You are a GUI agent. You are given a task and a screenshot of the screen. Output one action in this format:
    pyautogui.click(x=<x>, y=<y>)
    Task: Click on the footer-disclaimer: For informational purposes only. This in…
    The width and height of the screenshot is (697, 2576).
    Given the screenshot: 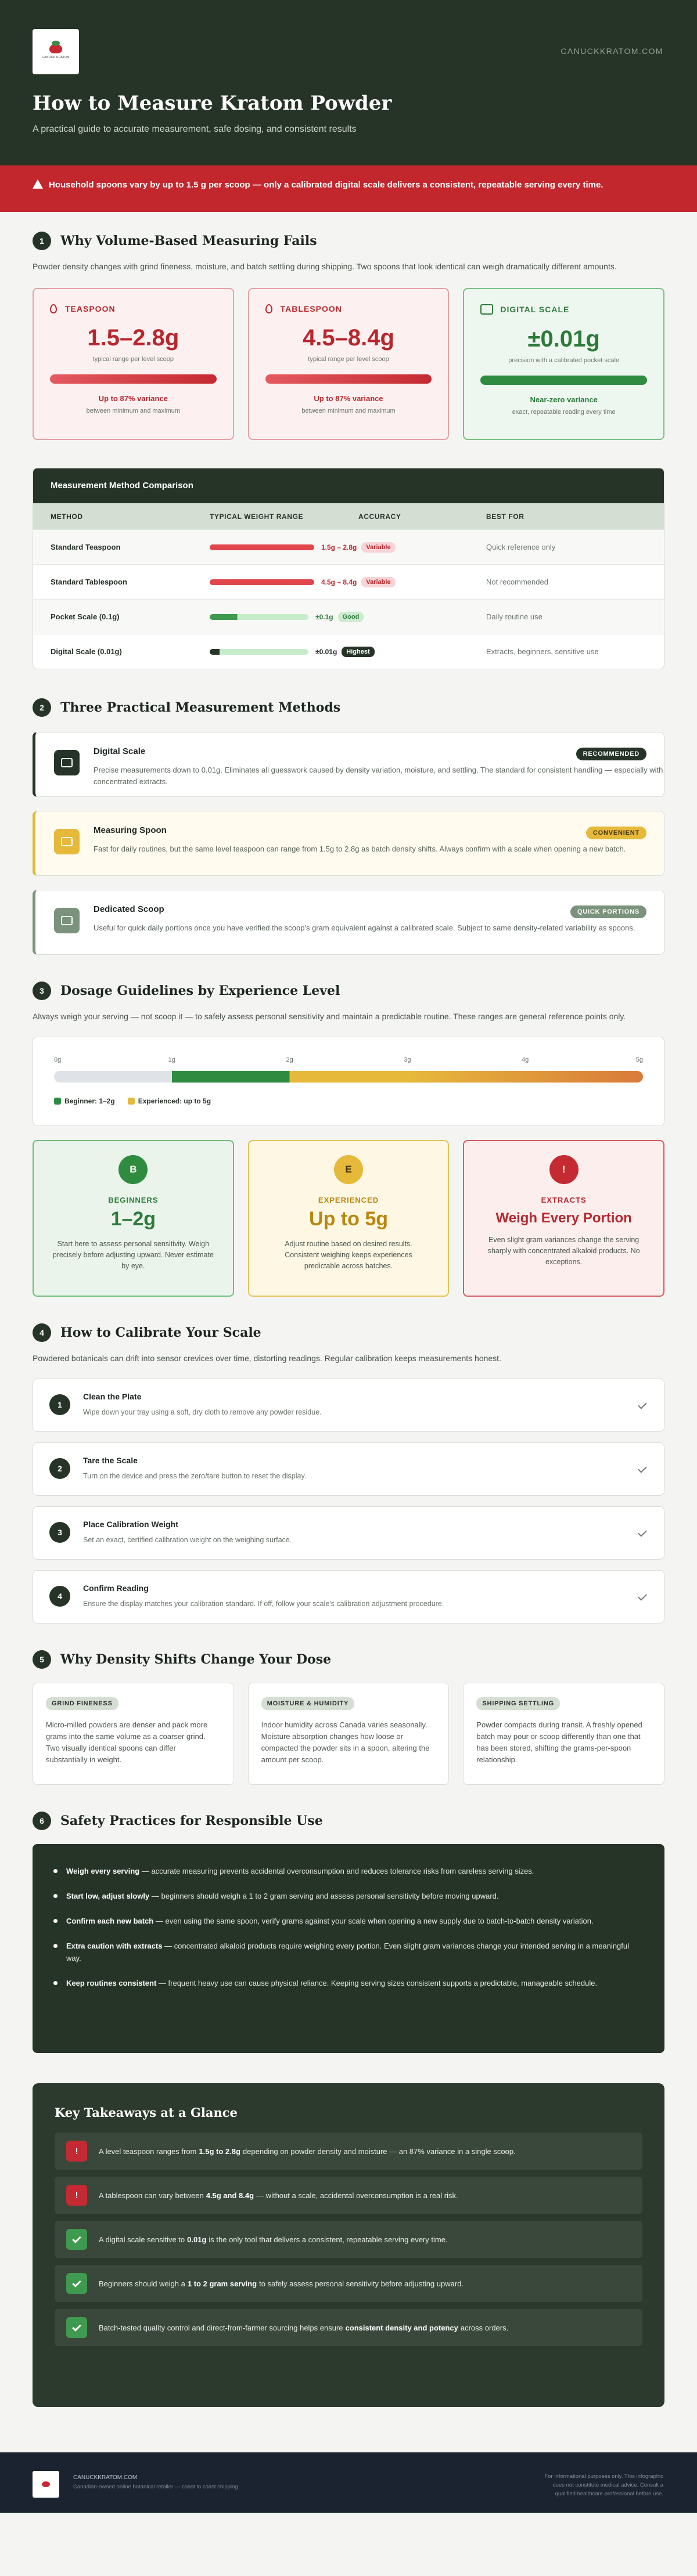 What is the action you would take?
    pyautogui.click(x=603, y=2485)
    